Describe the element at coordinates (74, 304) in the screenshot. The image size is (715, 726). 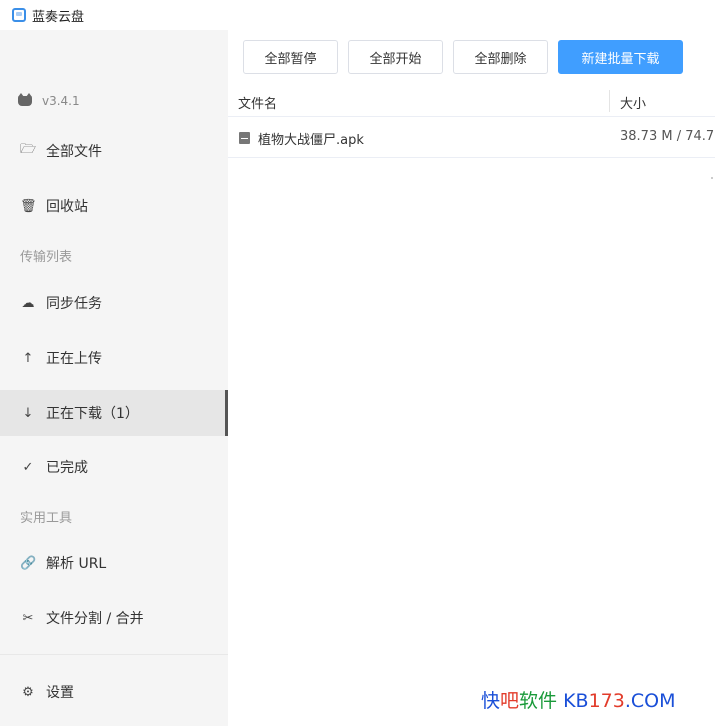
I see `sidebar-item-label: 同步任务` at that location.